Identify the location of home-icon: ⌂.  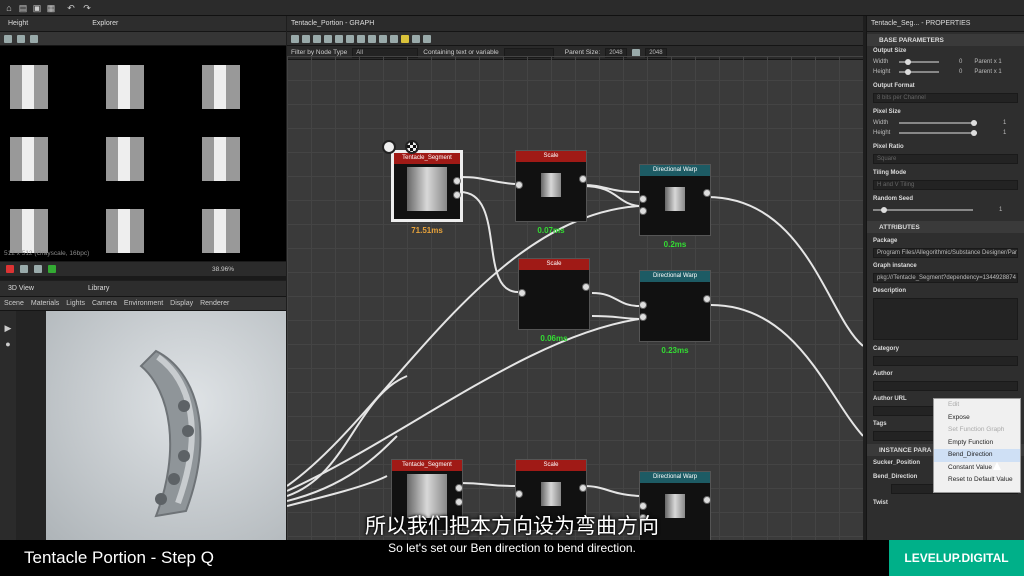
(9, 8).